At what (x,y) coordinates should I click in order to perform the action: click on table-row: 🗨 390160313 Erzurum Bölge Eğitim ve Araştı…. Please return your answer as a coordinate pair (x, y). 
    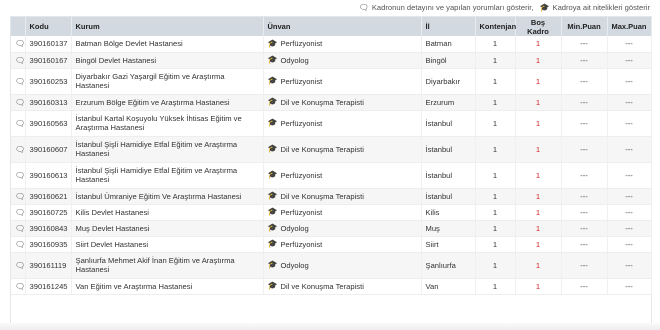
    Looking at the image, I should click on (331, 102).